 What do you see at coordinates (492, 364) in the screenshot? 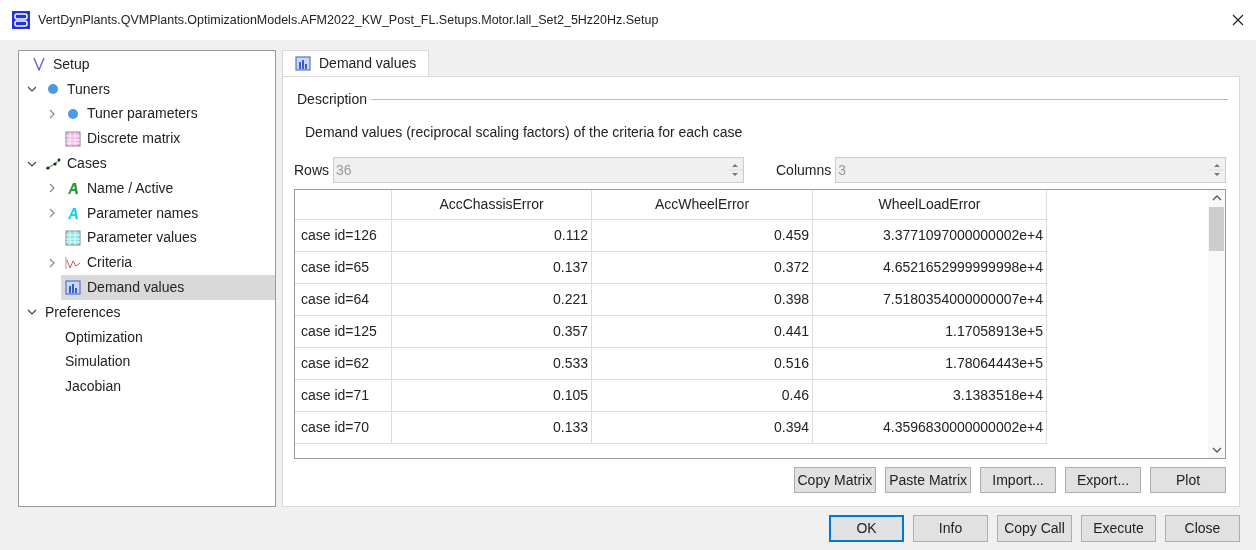
I see `table-cell: 0.533` at bounding box center [492, 364].